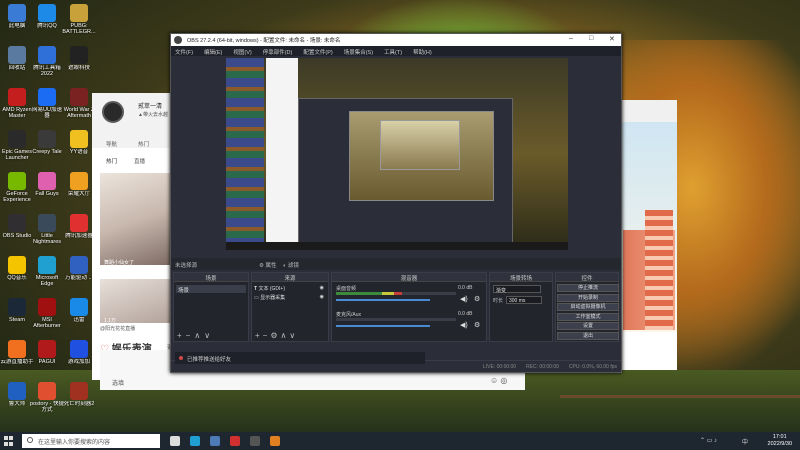 The height and width of the screenshot is (450, 800). Describe the element at coordinates (213, 53) in the screenshot. I see `menu-item: 编辑(E)` at that location.